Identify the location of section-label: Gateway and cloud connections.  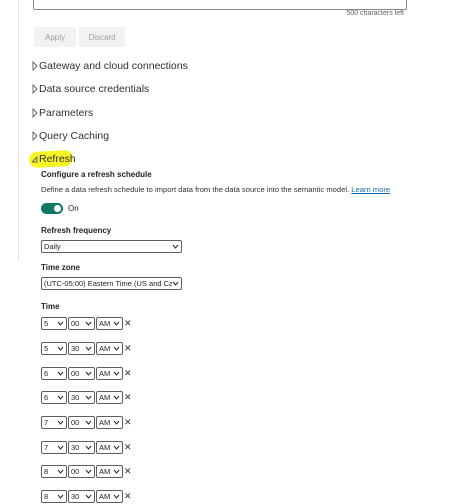
(113, 66).